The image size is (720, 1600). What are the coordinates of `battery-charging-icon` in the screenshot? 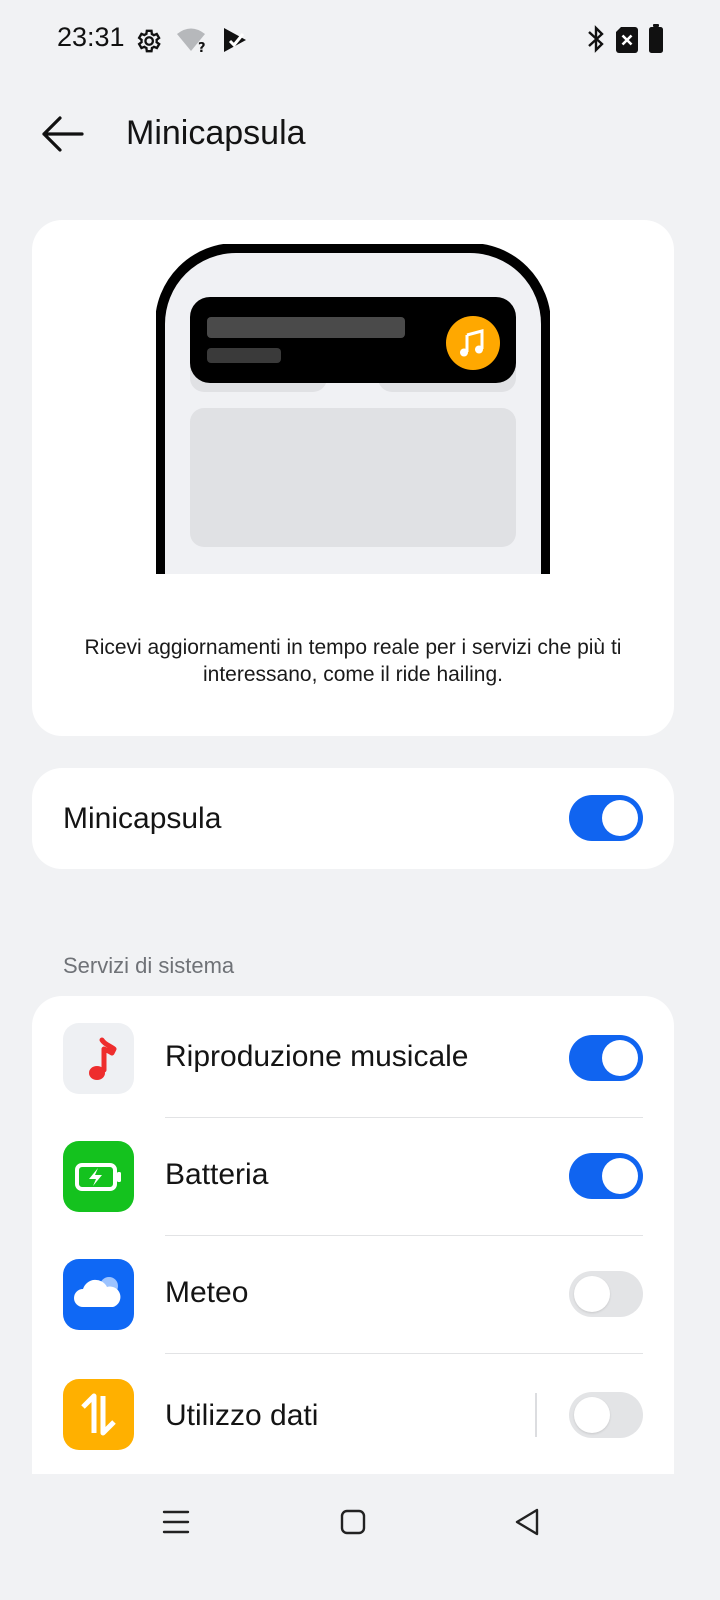 It's located at (98, 1177).